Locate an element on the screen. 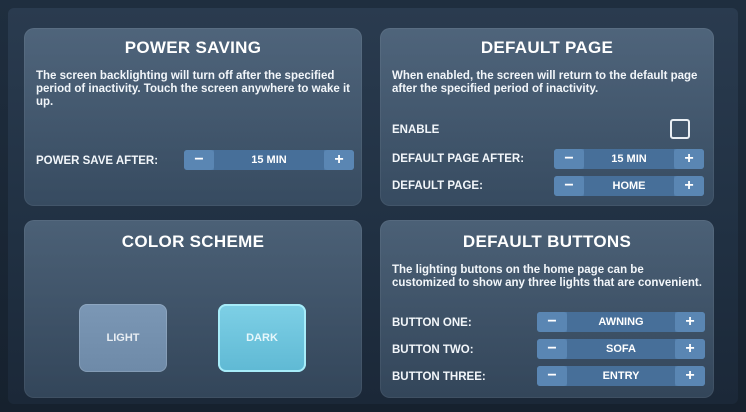 This screenshot has height=412, width=746. button-three-plus-button: + is located at coordinates (690, 376).